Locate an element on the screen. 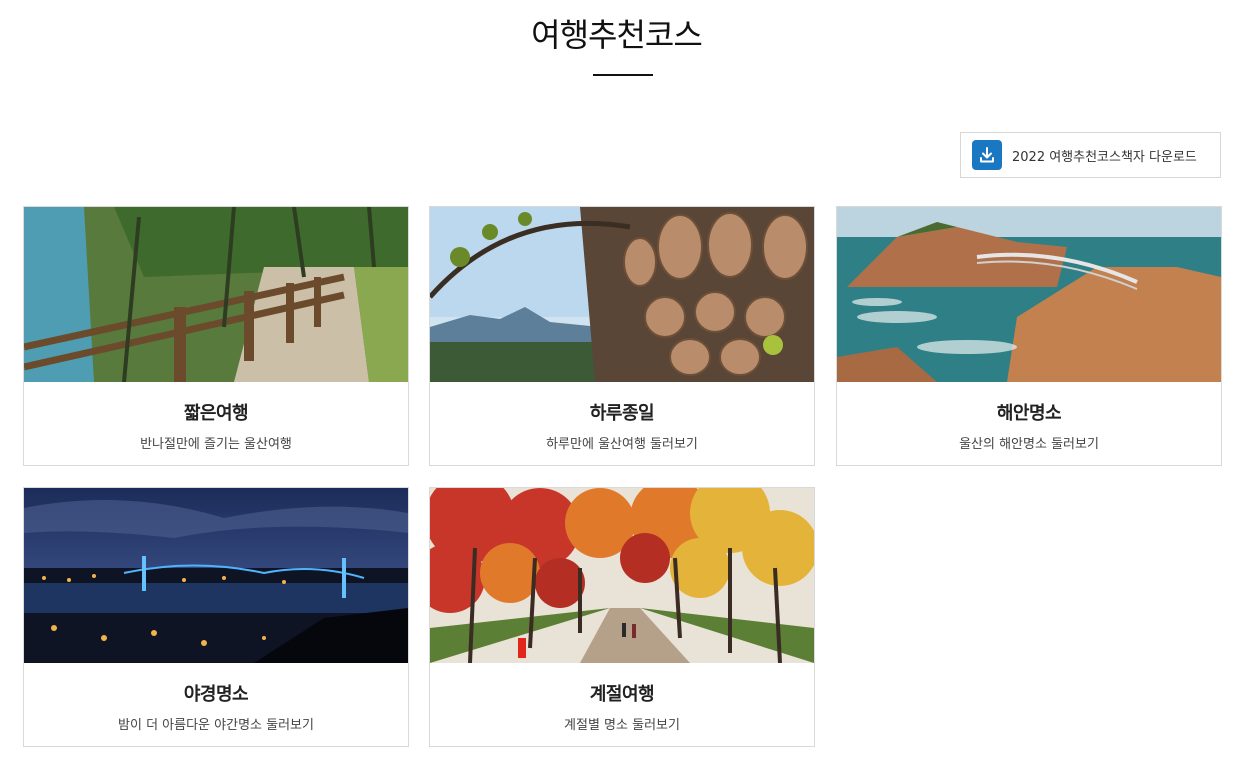 Image resolution: width=1233 pixels, height=777 pixels. download-label: 2022 여행추천코스책자 다운로드 is located at coordinates (1104, 157).